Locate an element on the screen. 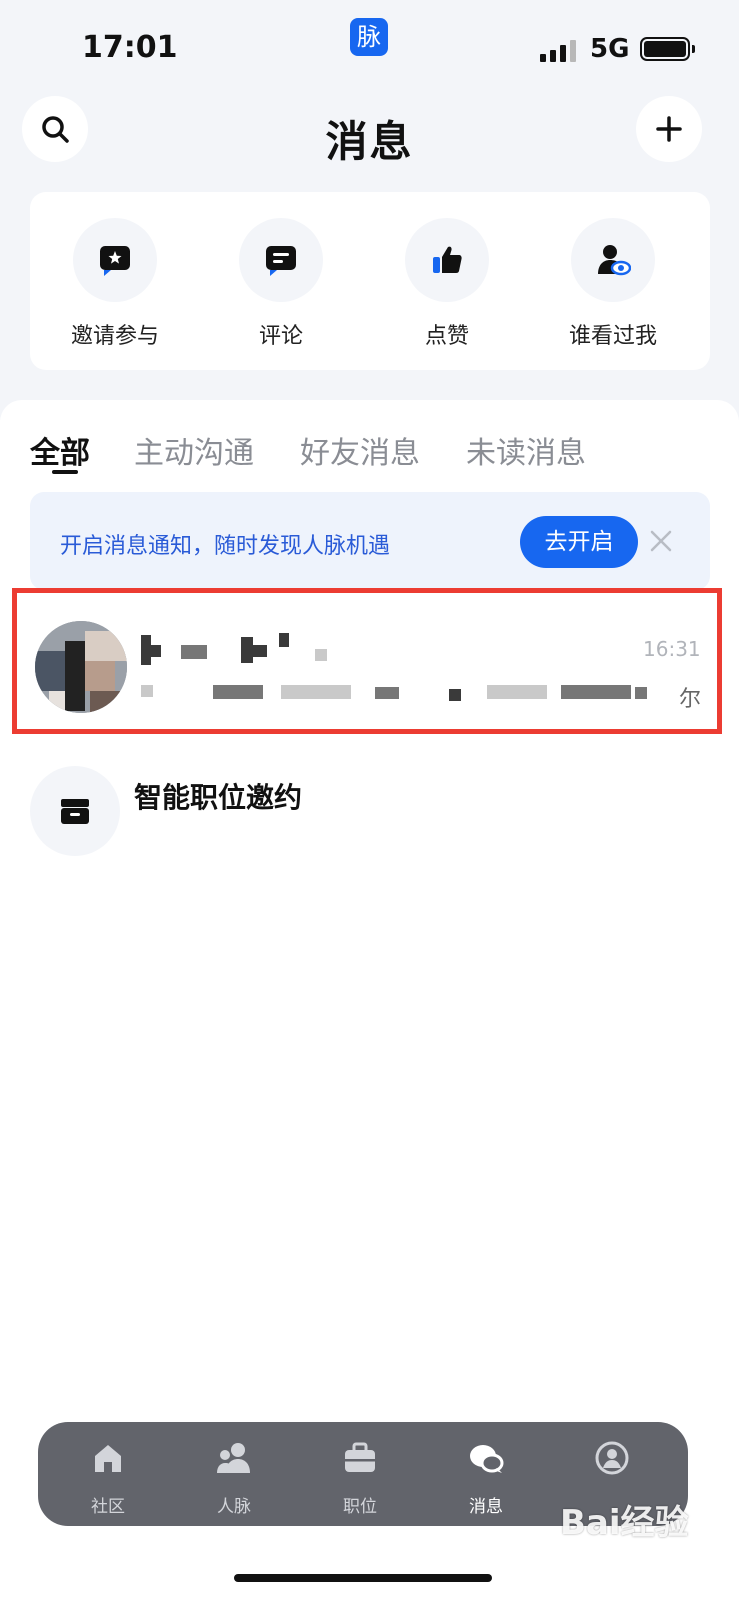  nav-messages: 消息 is located at coordinates (486, 1477).